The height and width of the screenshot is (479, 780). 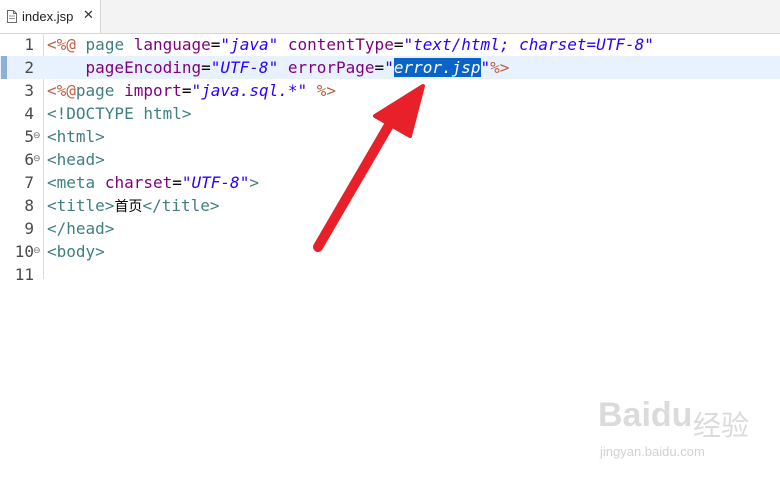 I want to click on watermark-brand: Baidu, so click(x=645, y=415).